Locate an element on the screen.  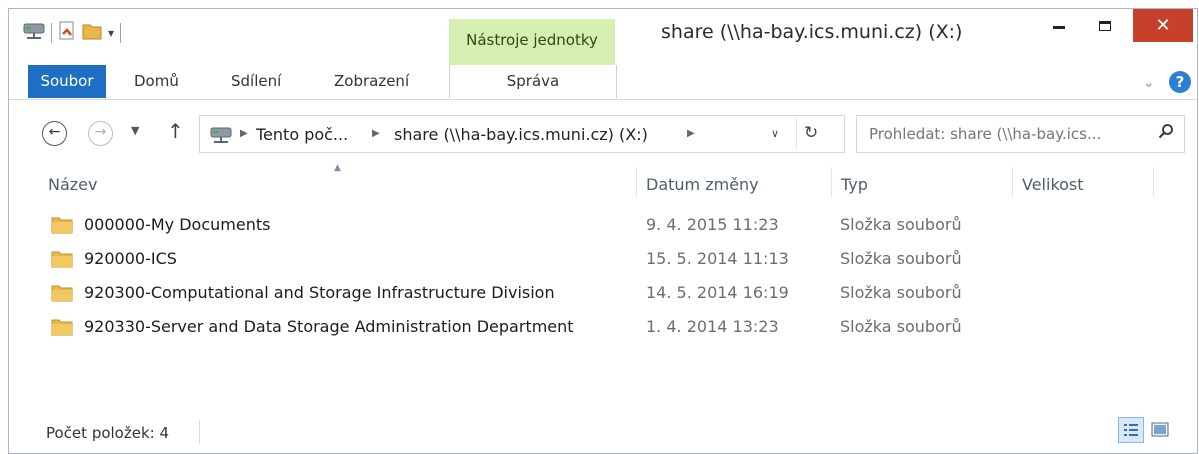
new-folder-icon is located at coordinates (92, 33).